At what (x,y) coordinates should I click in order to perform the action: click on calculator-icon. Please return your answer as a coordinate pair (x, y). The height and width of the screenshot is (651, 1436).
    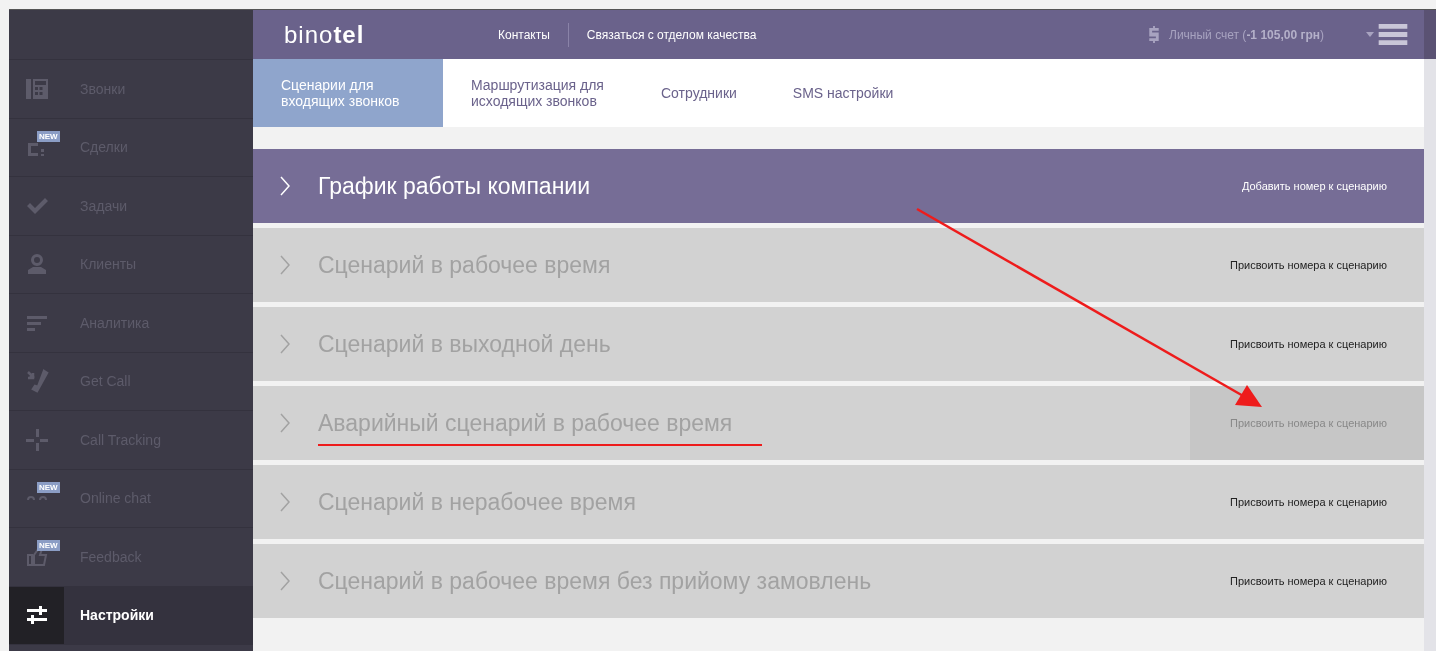
    Looking at the image, I should click on (36, 88).